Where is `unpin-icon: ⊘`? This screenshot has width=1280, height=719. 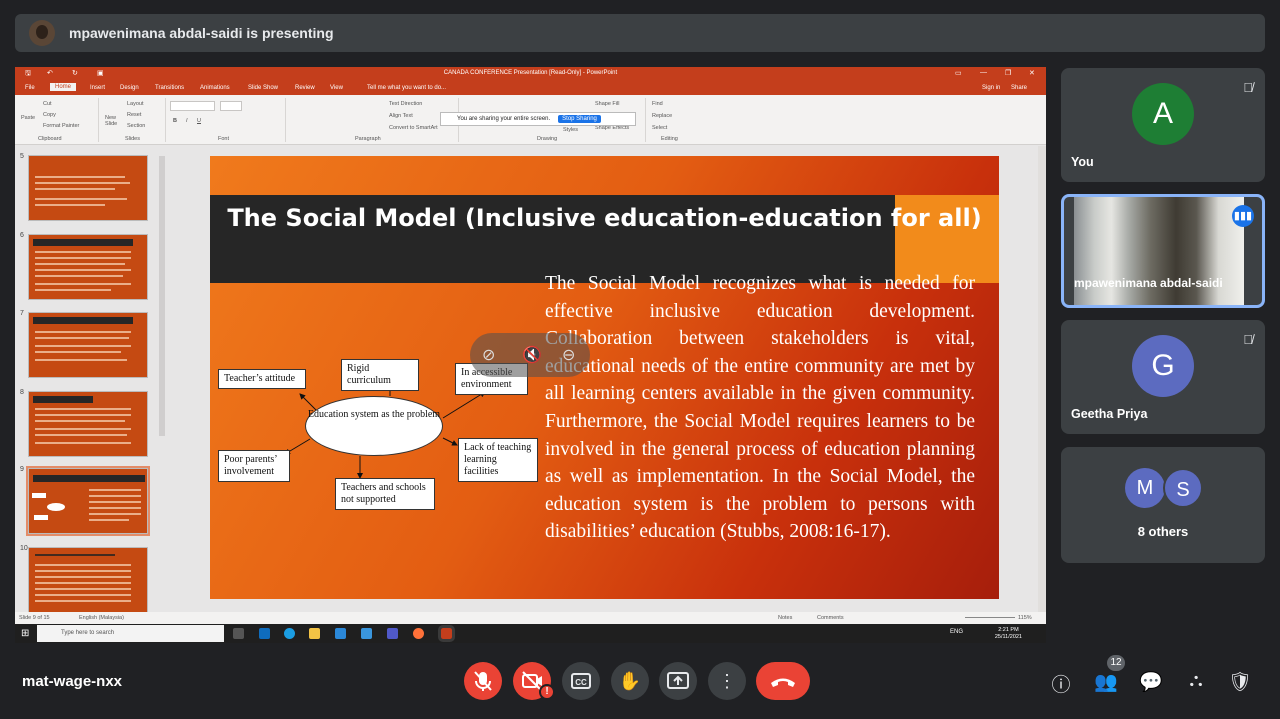 unpin-icon: ⊘ is located at coordinates (488, 355).